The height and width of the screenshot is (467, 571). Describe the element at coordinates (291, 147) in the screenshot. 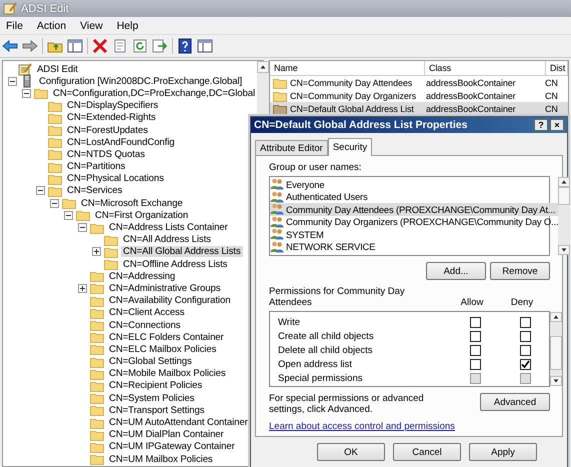

I see `tab: Attribute Editor` at that location.